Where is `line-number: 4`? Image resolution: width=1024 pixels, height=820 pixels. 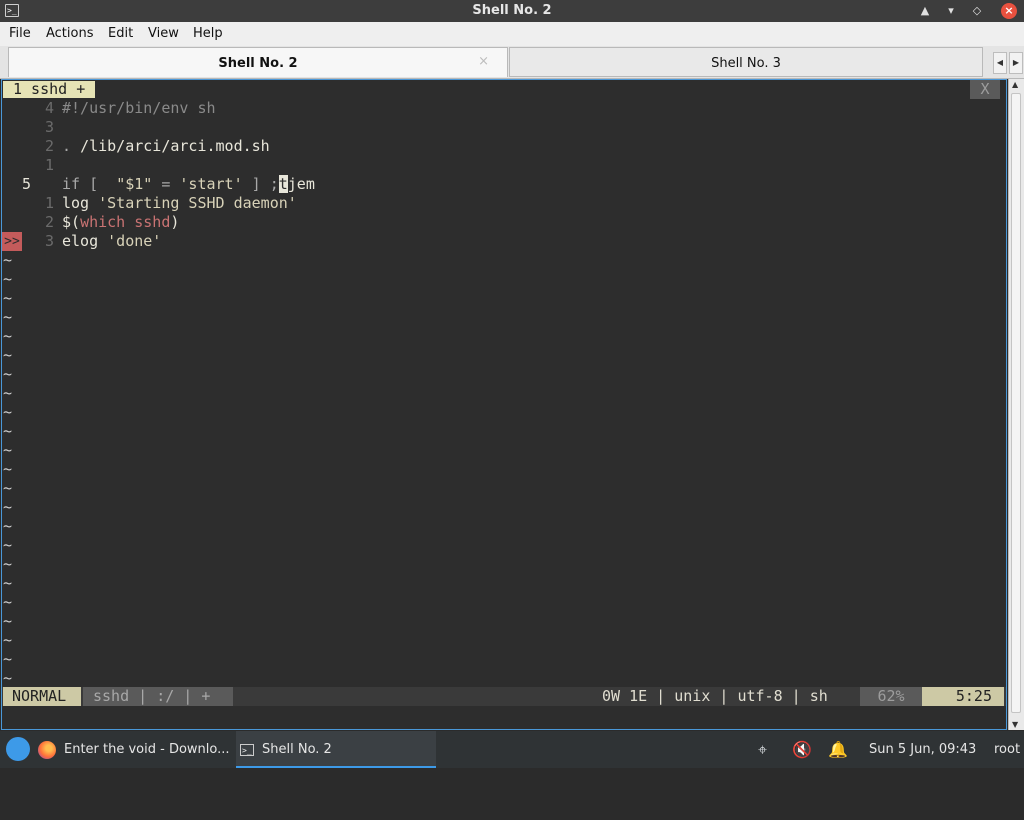
line-number: 4 is located at coordinates (49, 108).